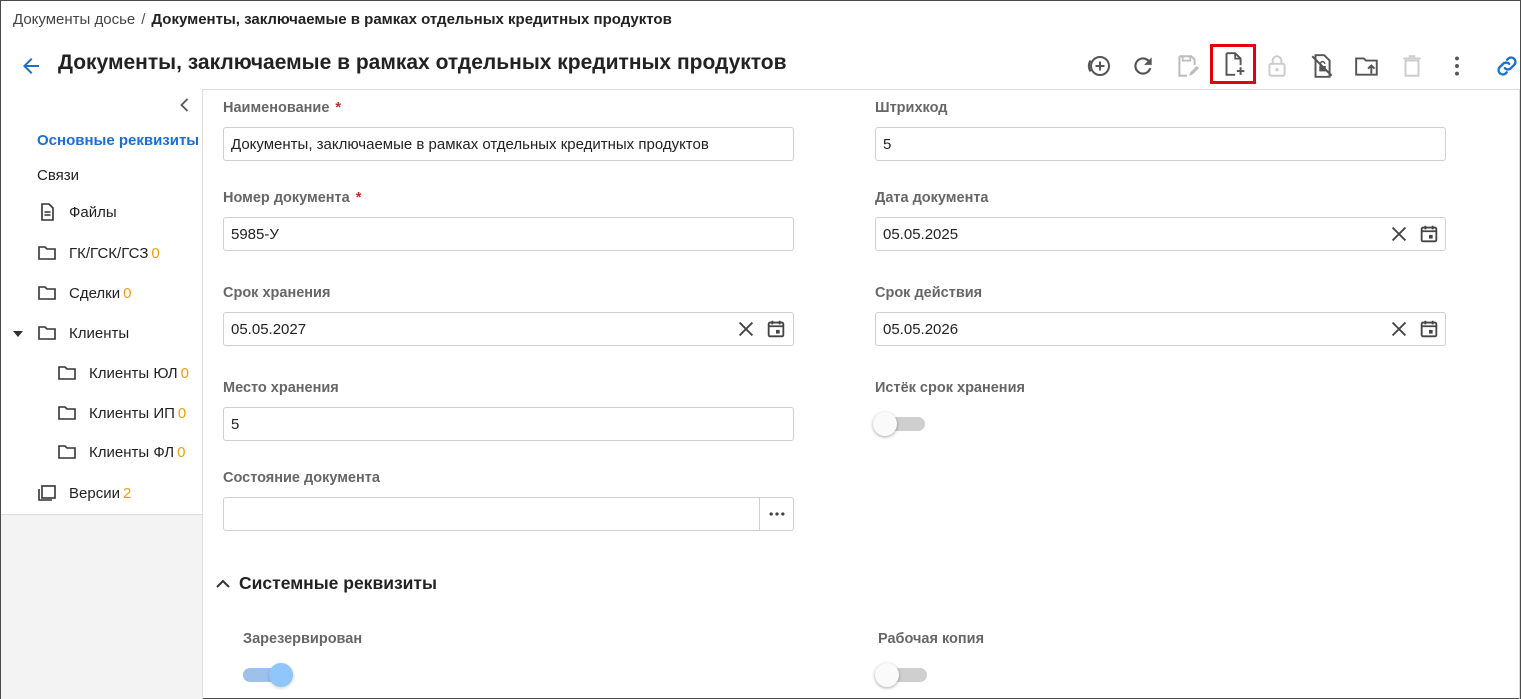 This screenshot has height=699, width=1521. I want to click on add-circle-icon, so click(1098, 66).